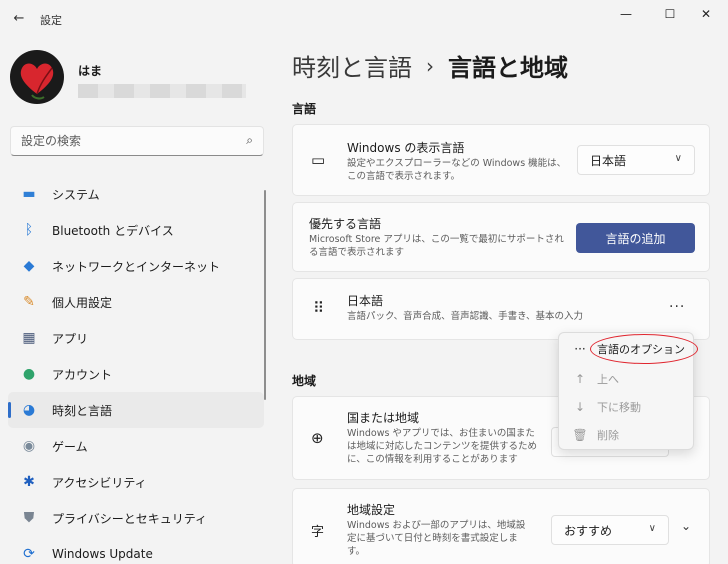 Image resolution: width=728 pixels, height=564 pixels. I want to click on more-options-button: ···, so click(677, 307).